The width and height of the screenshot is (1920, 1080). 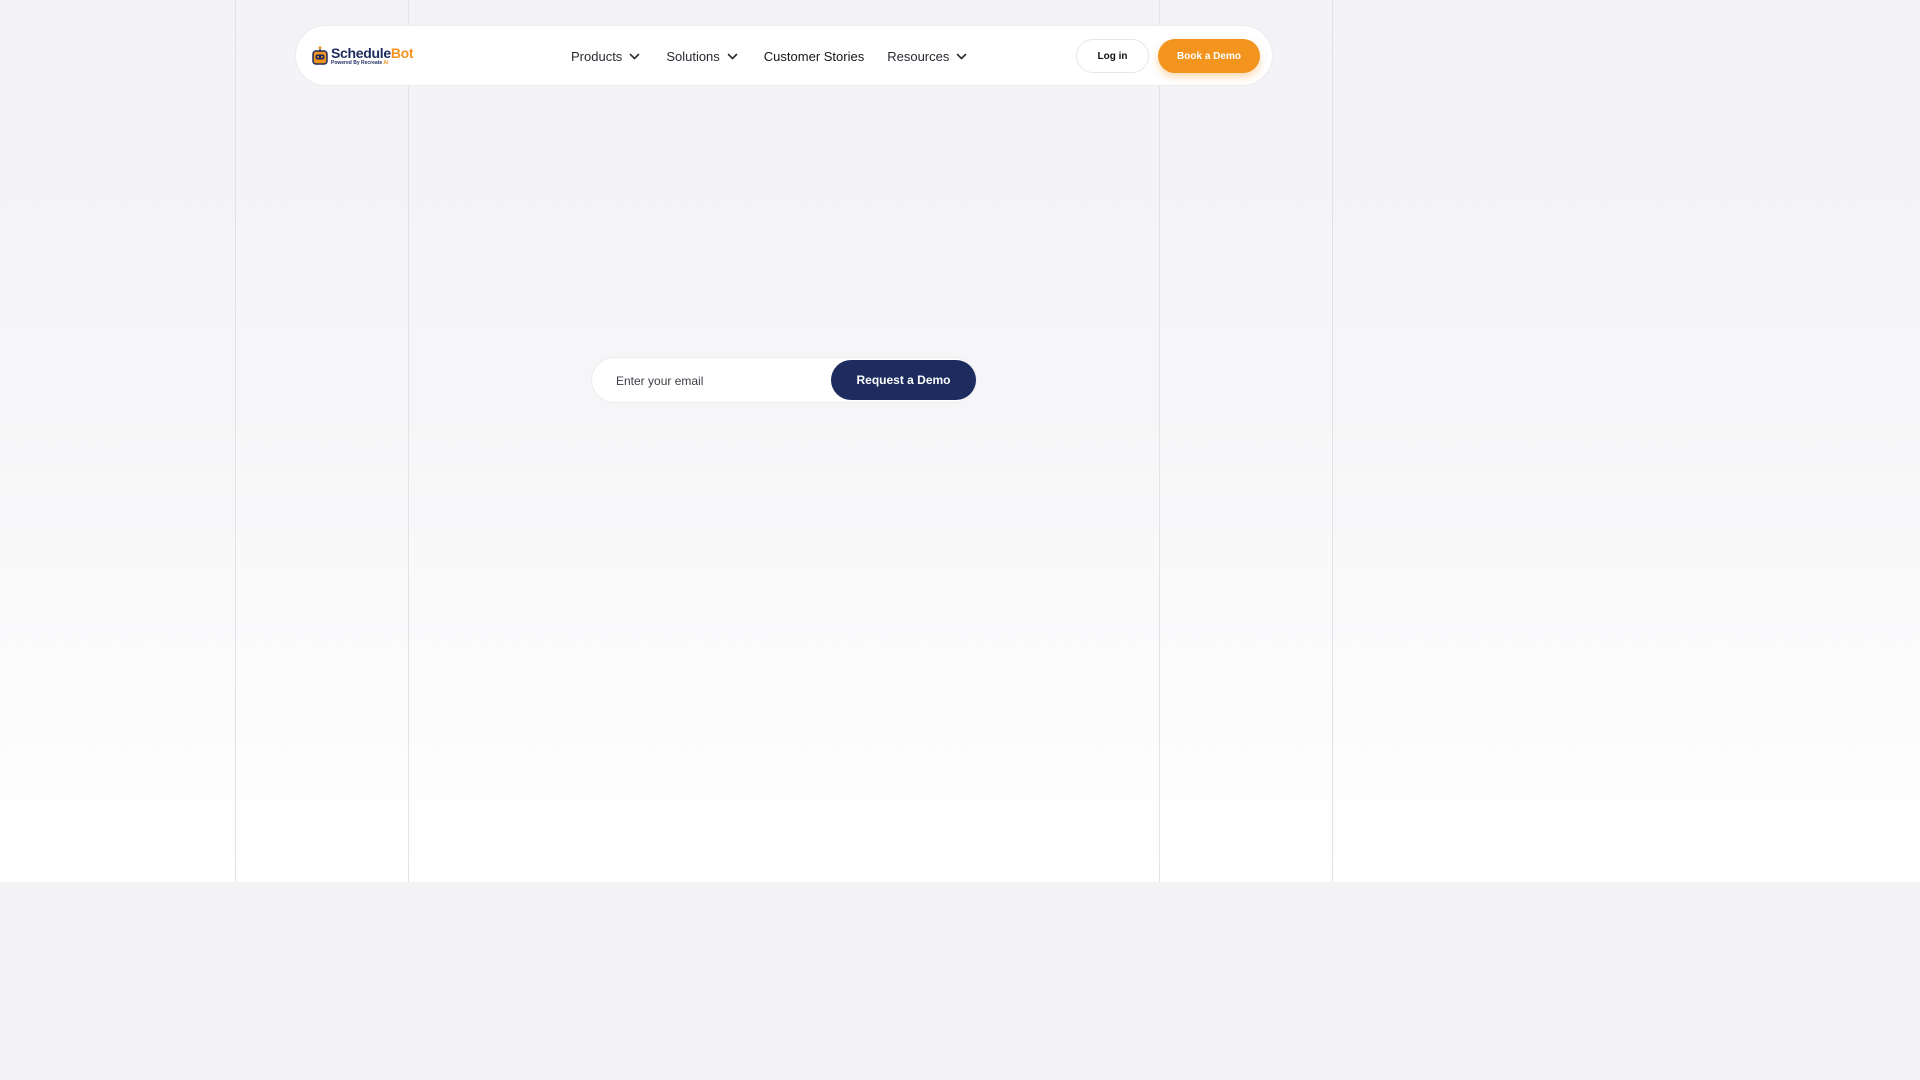 What do you see at coordinates (372, 53) in the screenshot?
I see `brand-name: ScheduleBot` at bounding box center [372, 53].